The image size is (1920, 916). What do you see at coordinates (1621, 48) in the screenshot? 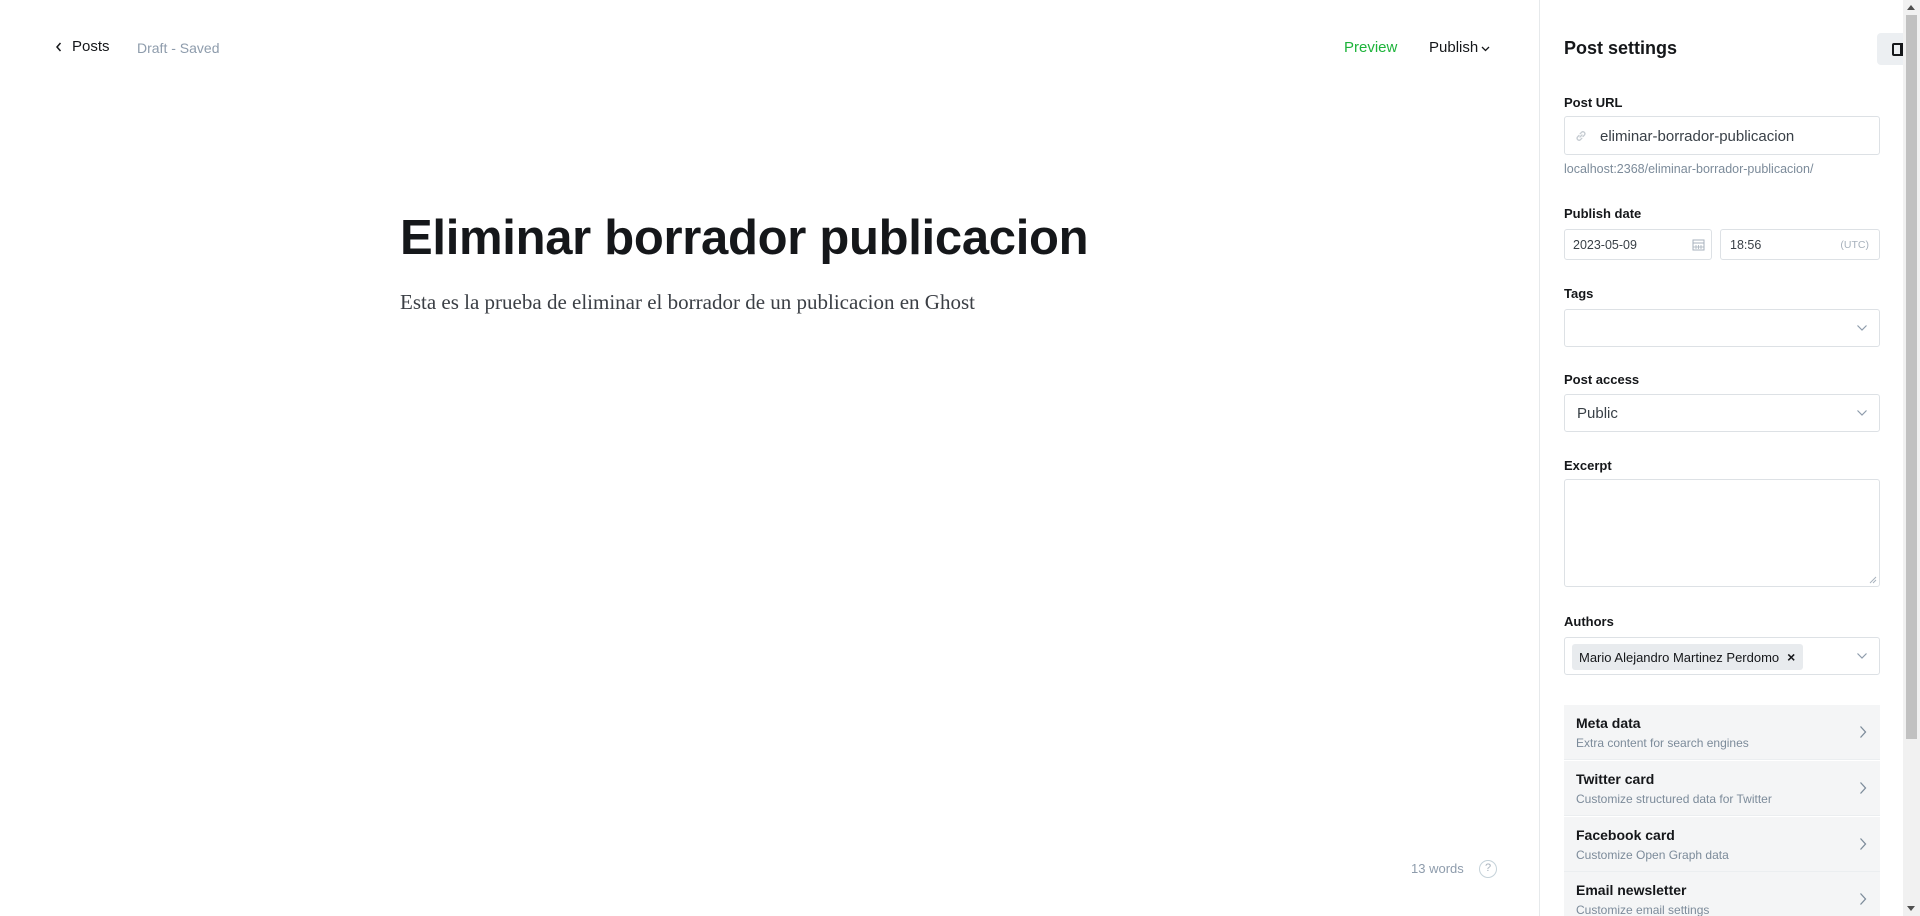
I see `panel-title: Post settings` at bounding box center [1621, 48].